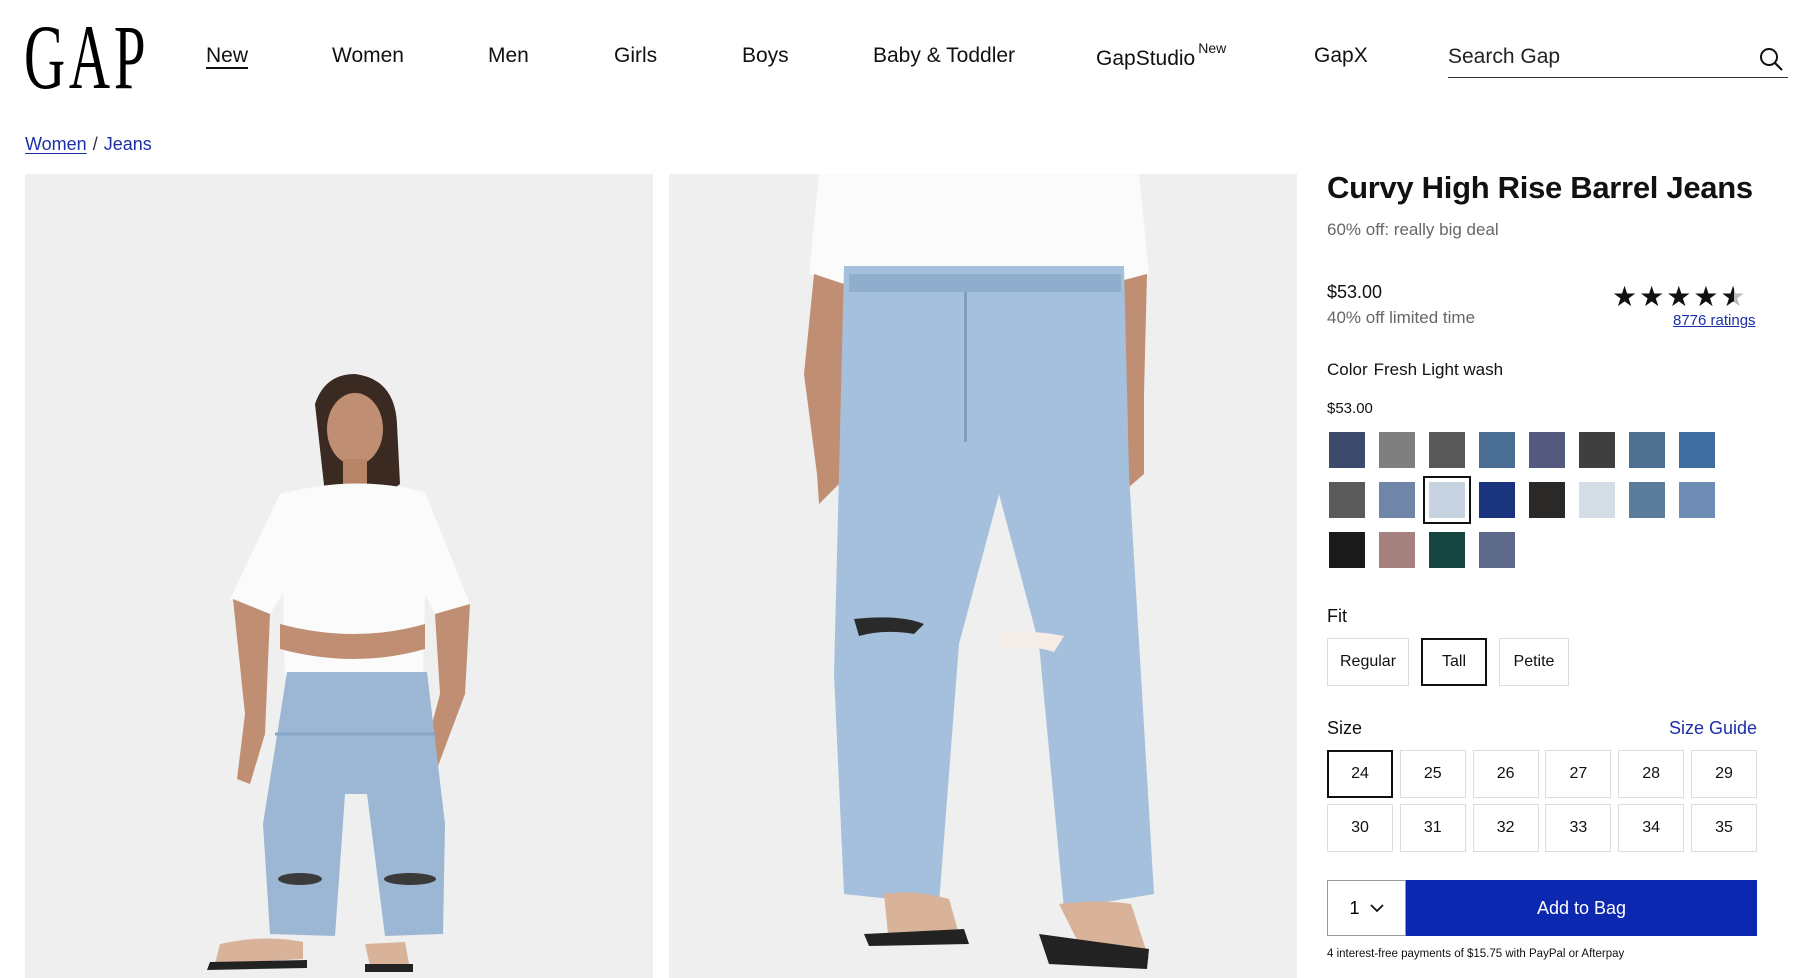 This screenshot has width=1812, height=978. Describe the element at coordinates (128, 144) in the screenshot. I see `breadcrumb-jeans: Jeans` at that location.